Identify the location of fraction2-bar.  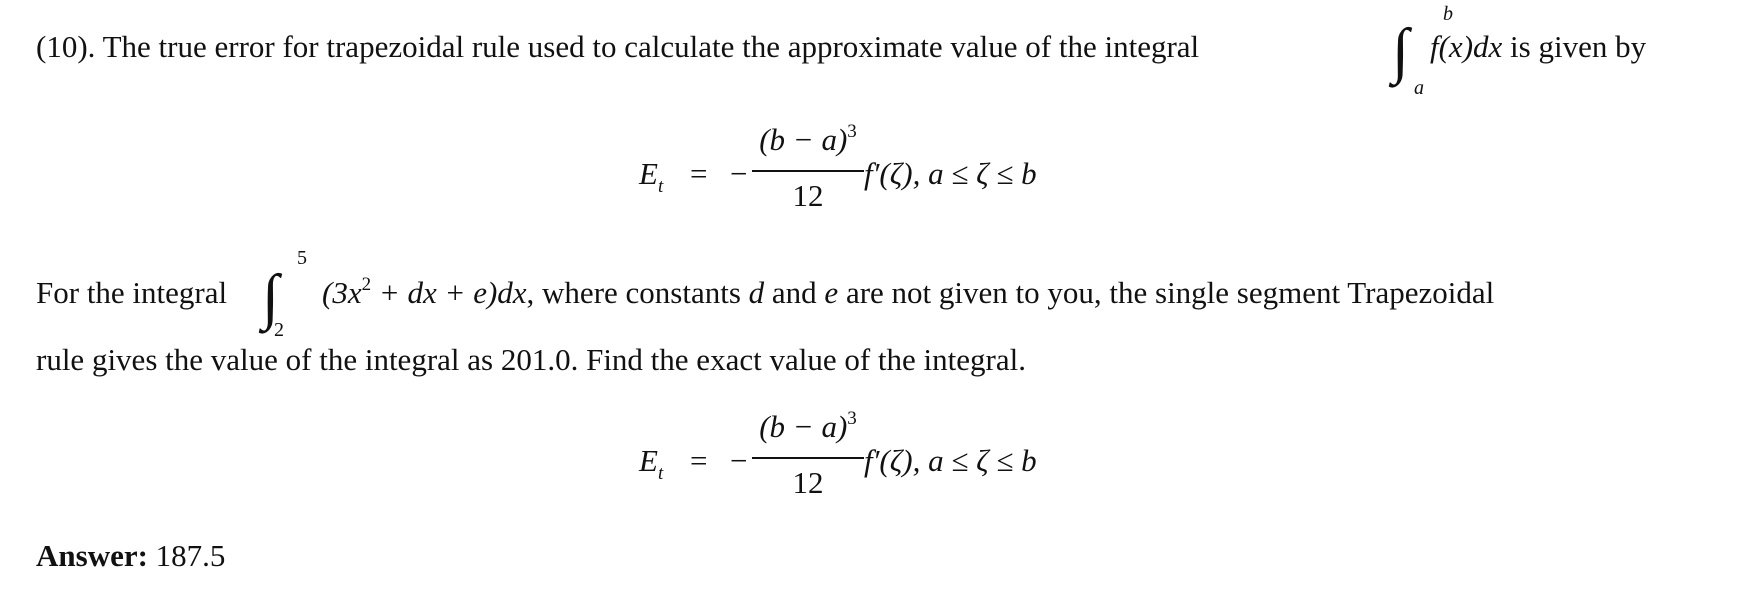
(808, 458).